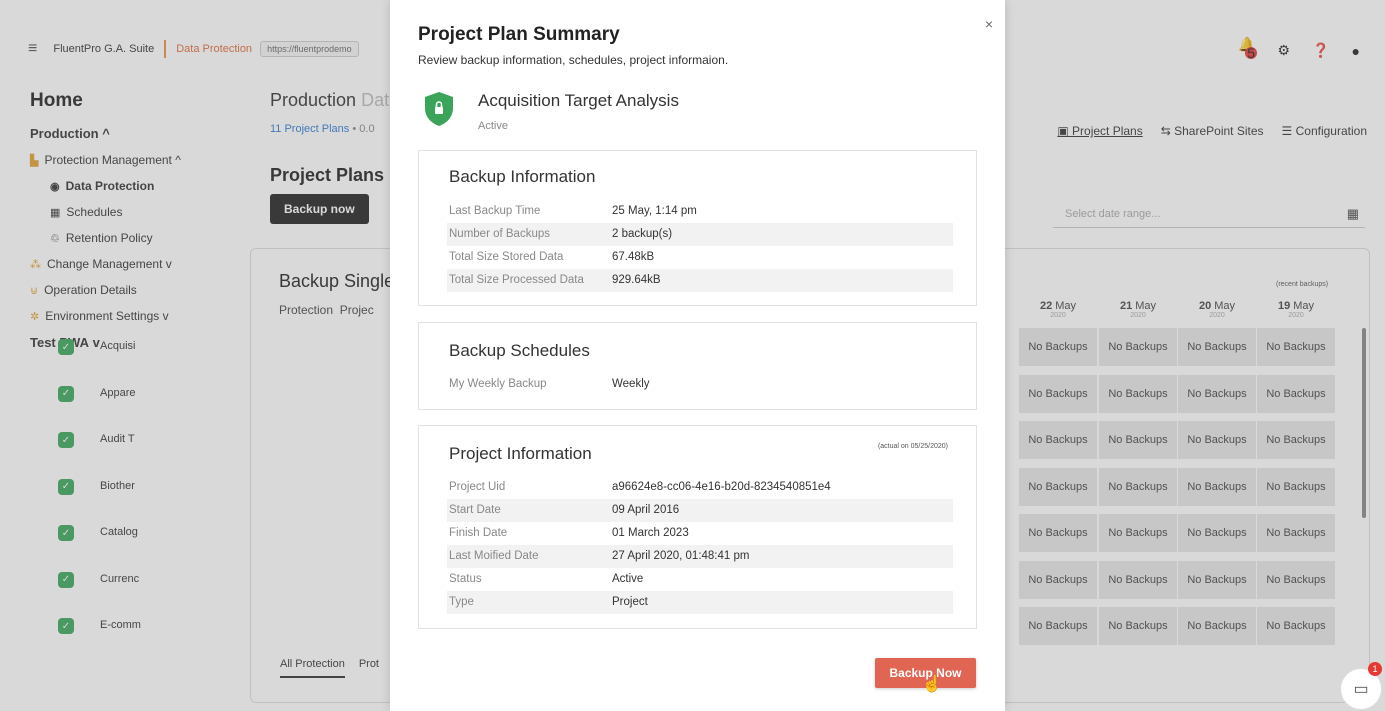 This screenshot has height=711, width=1385. I want to click on section-title: Backup Schedules, so click(519, 350).